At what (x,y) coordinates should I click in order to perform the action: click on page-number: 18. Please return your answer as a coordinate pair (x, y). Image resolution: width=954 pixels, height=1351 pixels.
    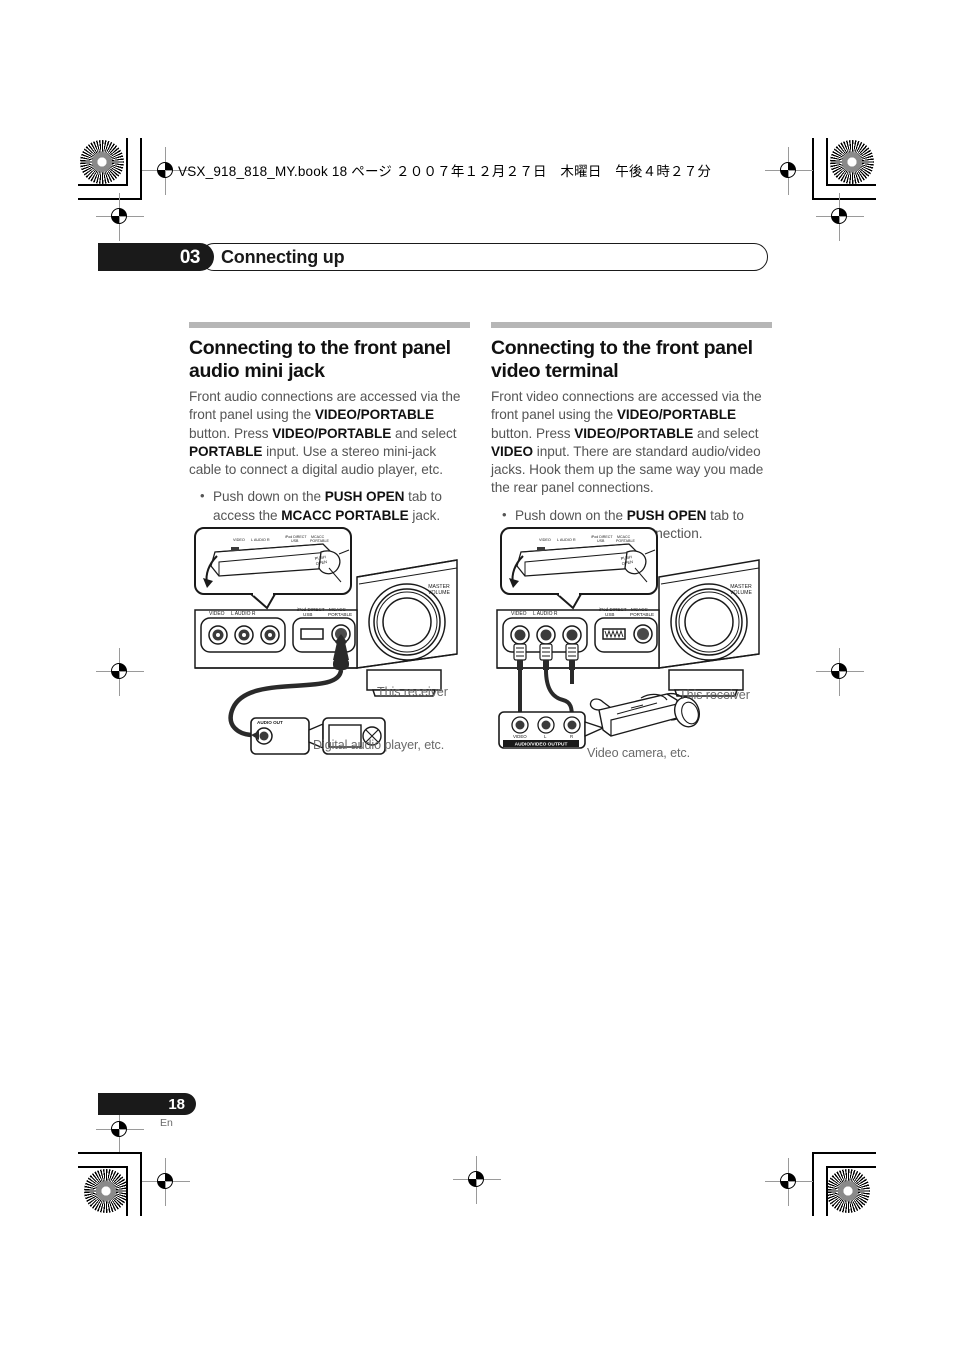
    Looking at the image, I should click on (176, 1104).